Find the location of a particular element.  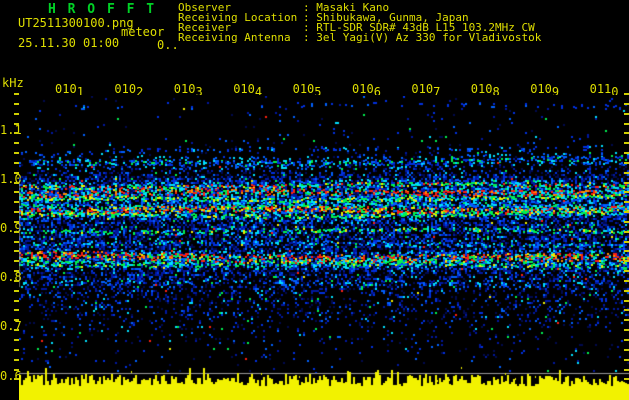

level-meter-canvas is located at coordinates (324, 381).